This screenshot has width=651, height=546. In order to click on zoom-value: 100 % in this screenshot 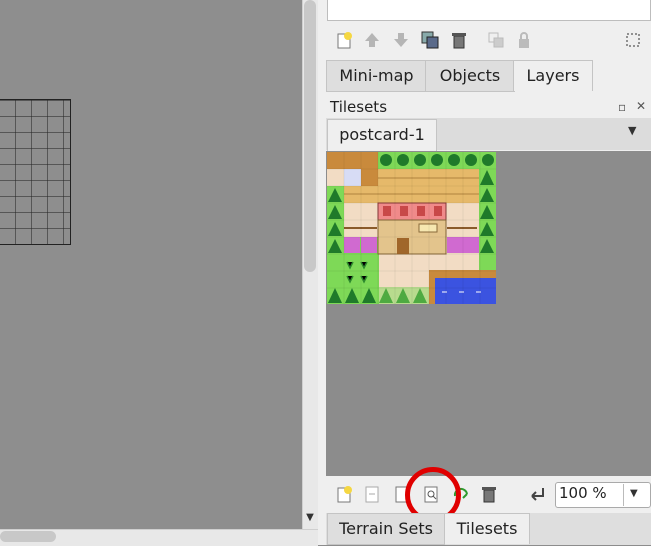, I will do `click(583, 493)`.